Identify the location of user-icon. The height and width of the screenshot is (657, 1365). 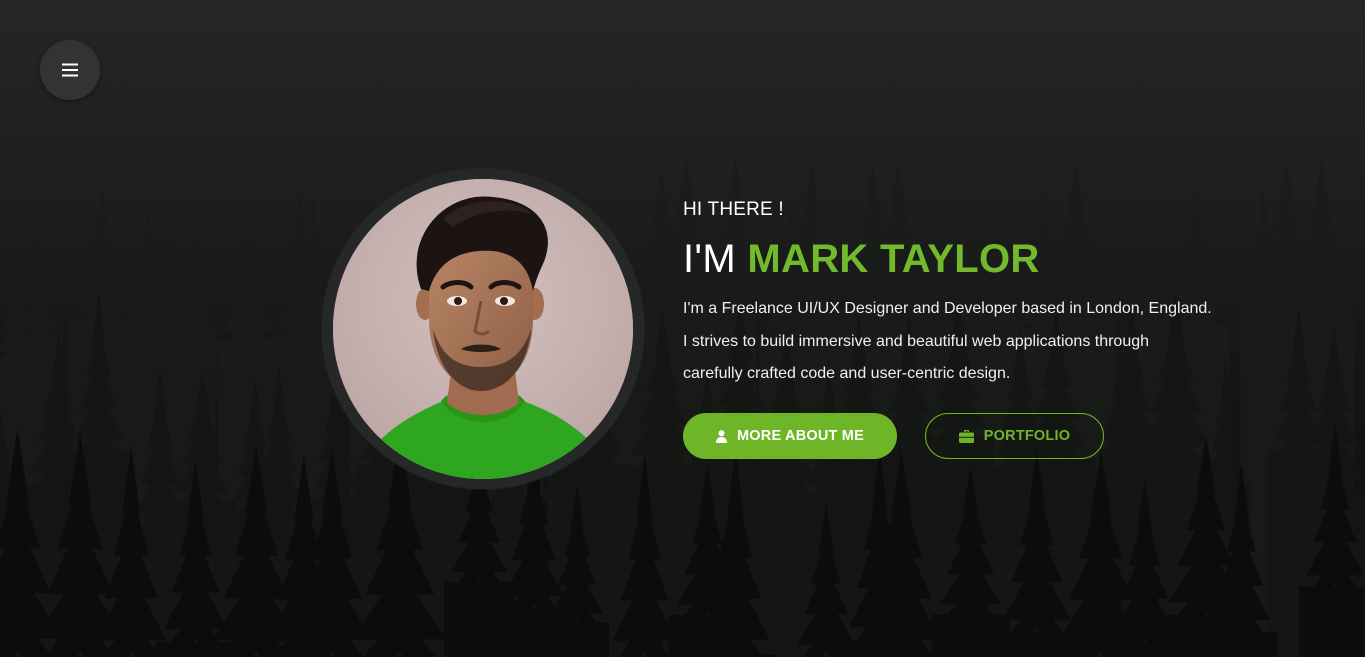
(722, 436).